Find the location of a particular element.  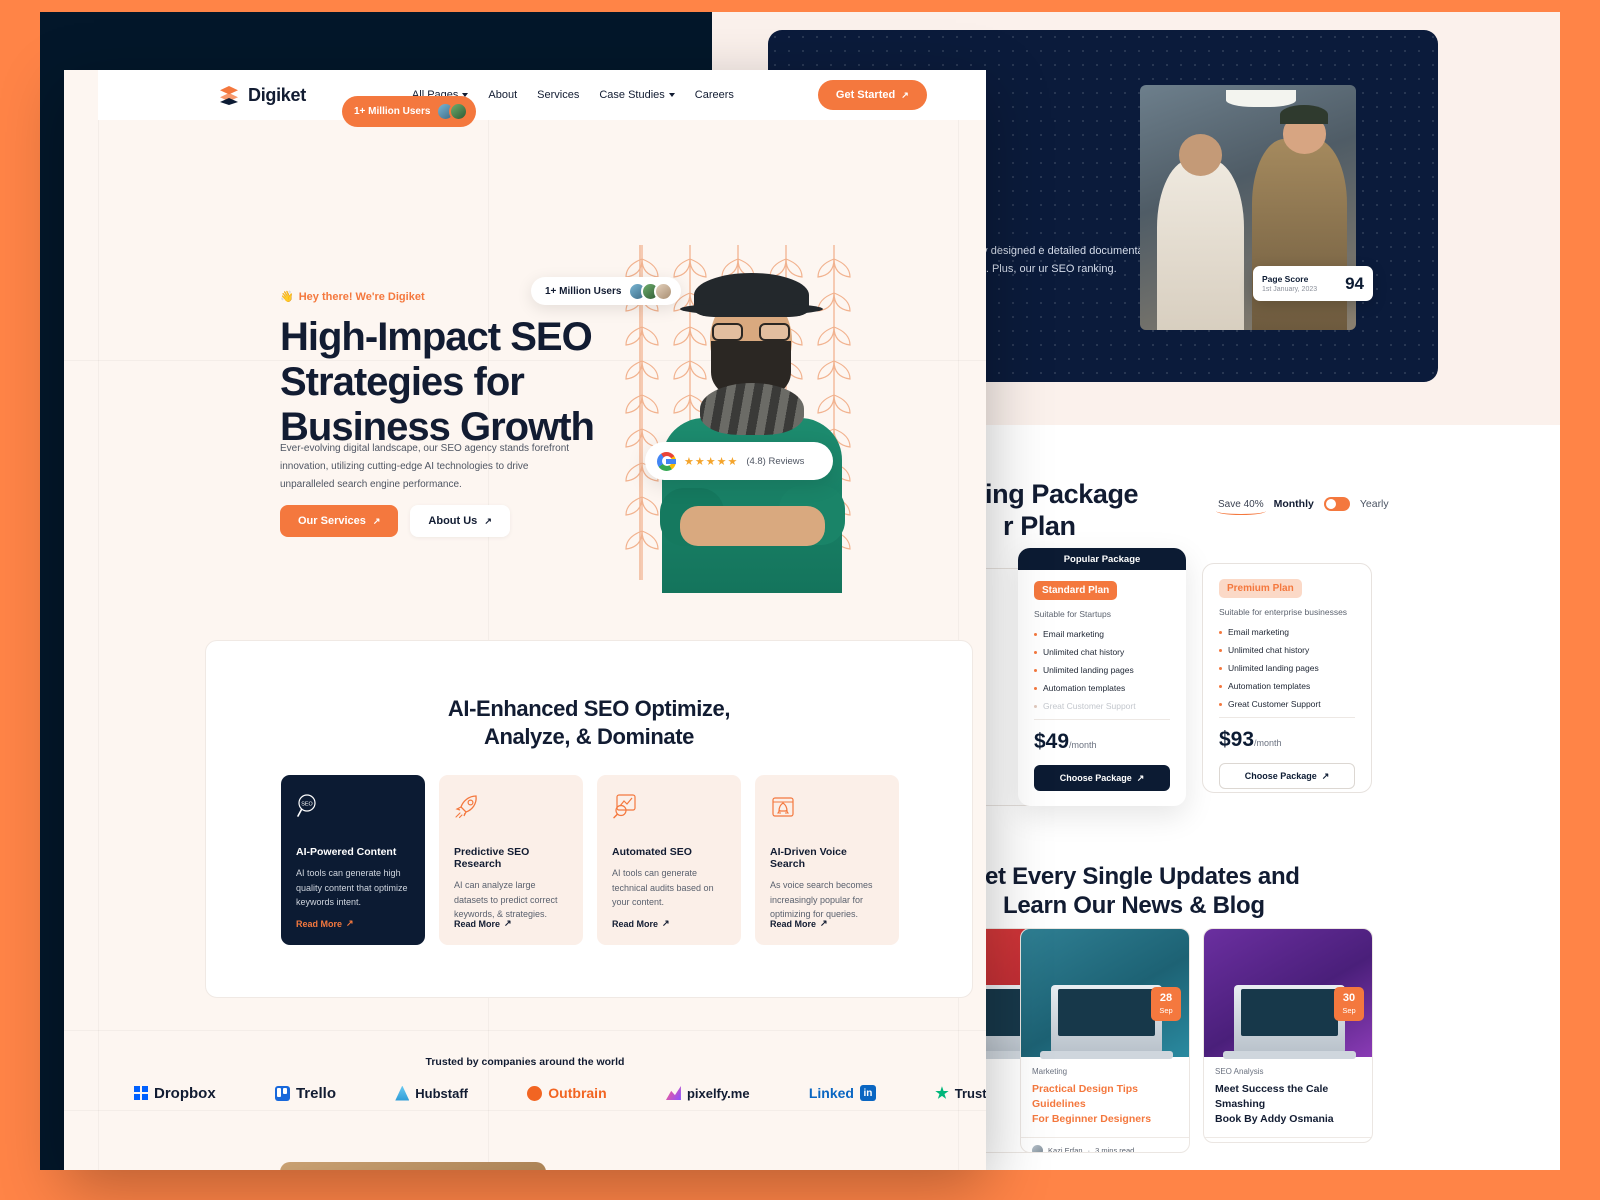

price-amount: $49 is located at coordinates (1052, 741).